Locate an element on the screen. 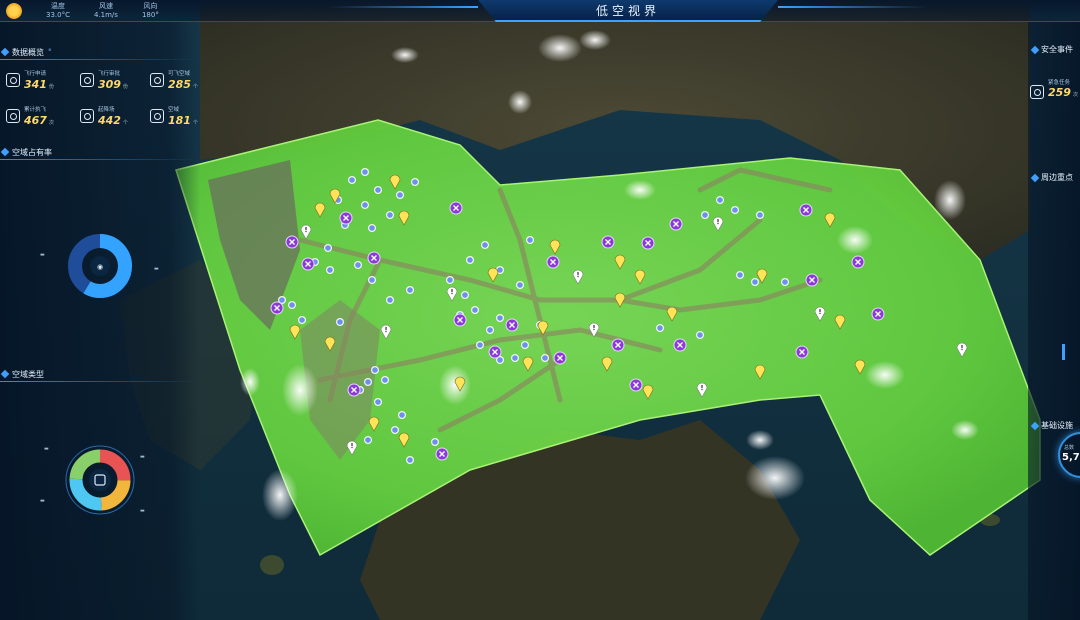  section-surroundings: 周边重点 is located at coordinates (1051, 177).